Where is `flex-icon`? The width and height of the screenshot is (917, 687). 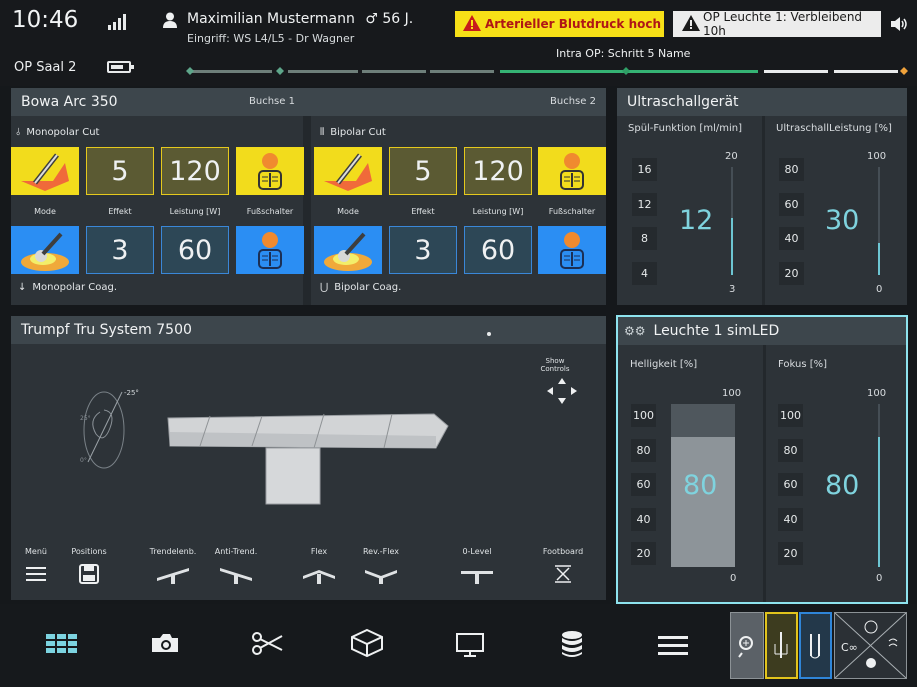 flex-icon is located at coordinates (319, 574).